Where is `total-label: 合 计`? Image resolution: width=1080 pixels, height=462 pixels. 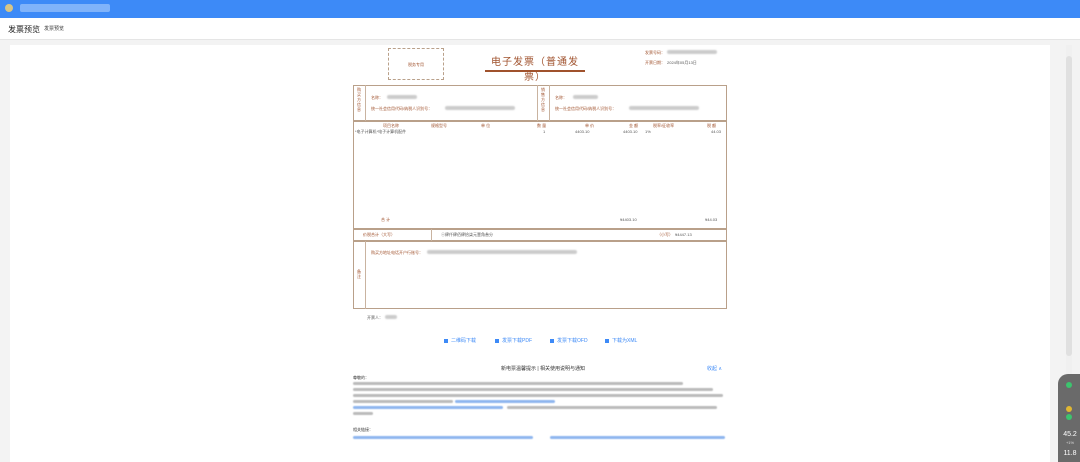
total-label: 合 计 is located at coordinates (386, 219).